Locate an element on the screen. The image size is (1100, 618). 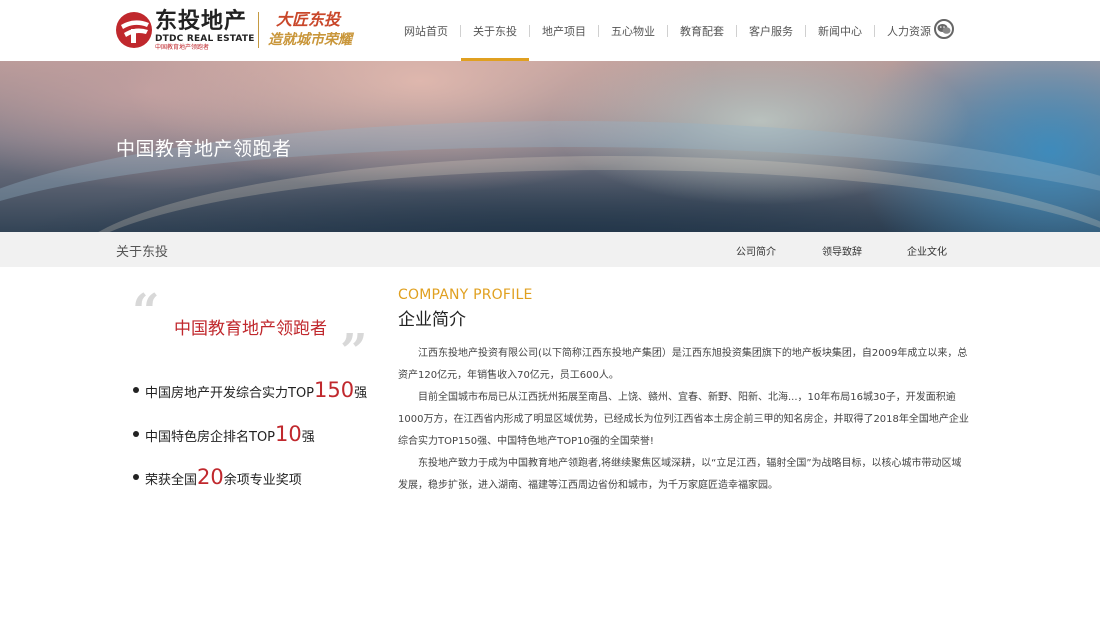
main-nav: 网站首页 关于东投 地产项目 五心物业 教育配套 客户服务 新闻中心 人力资源 is located at coordinates (667, 30).